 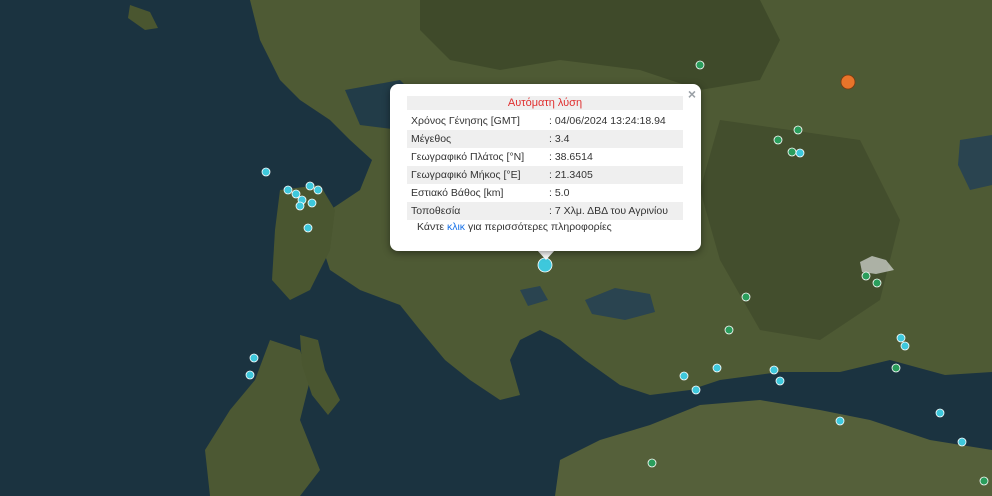 I want to click on table-row: Γεωγραφικό Μήκος [°E]: 21.3405, so click(x=545, y=175).